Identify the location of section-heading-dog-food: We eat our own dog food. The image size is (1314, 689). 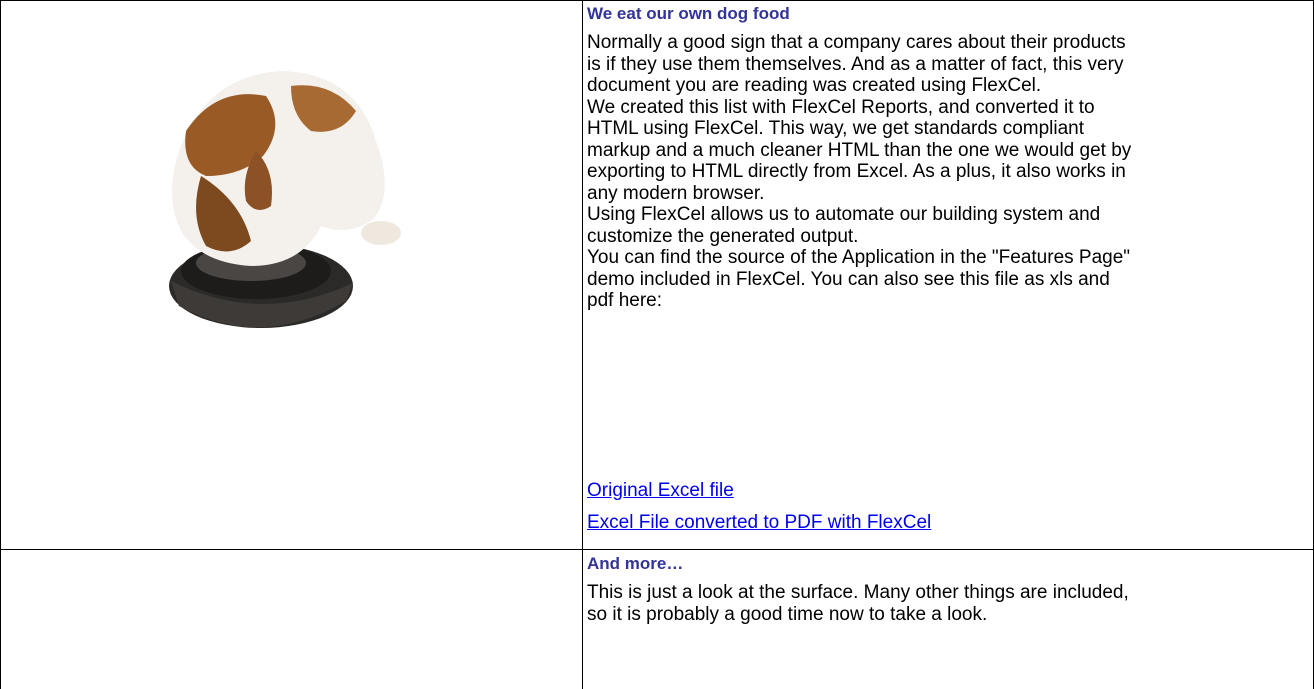
(688, 13).